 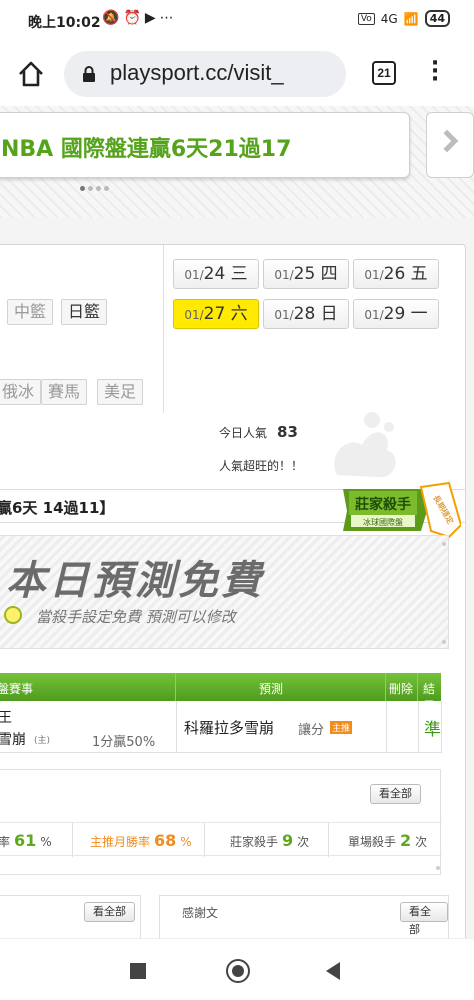 What do you see at coordinates (13, 615) in the screenshot?
I see `lightbulb-icon` at bounding box center [13, 615].